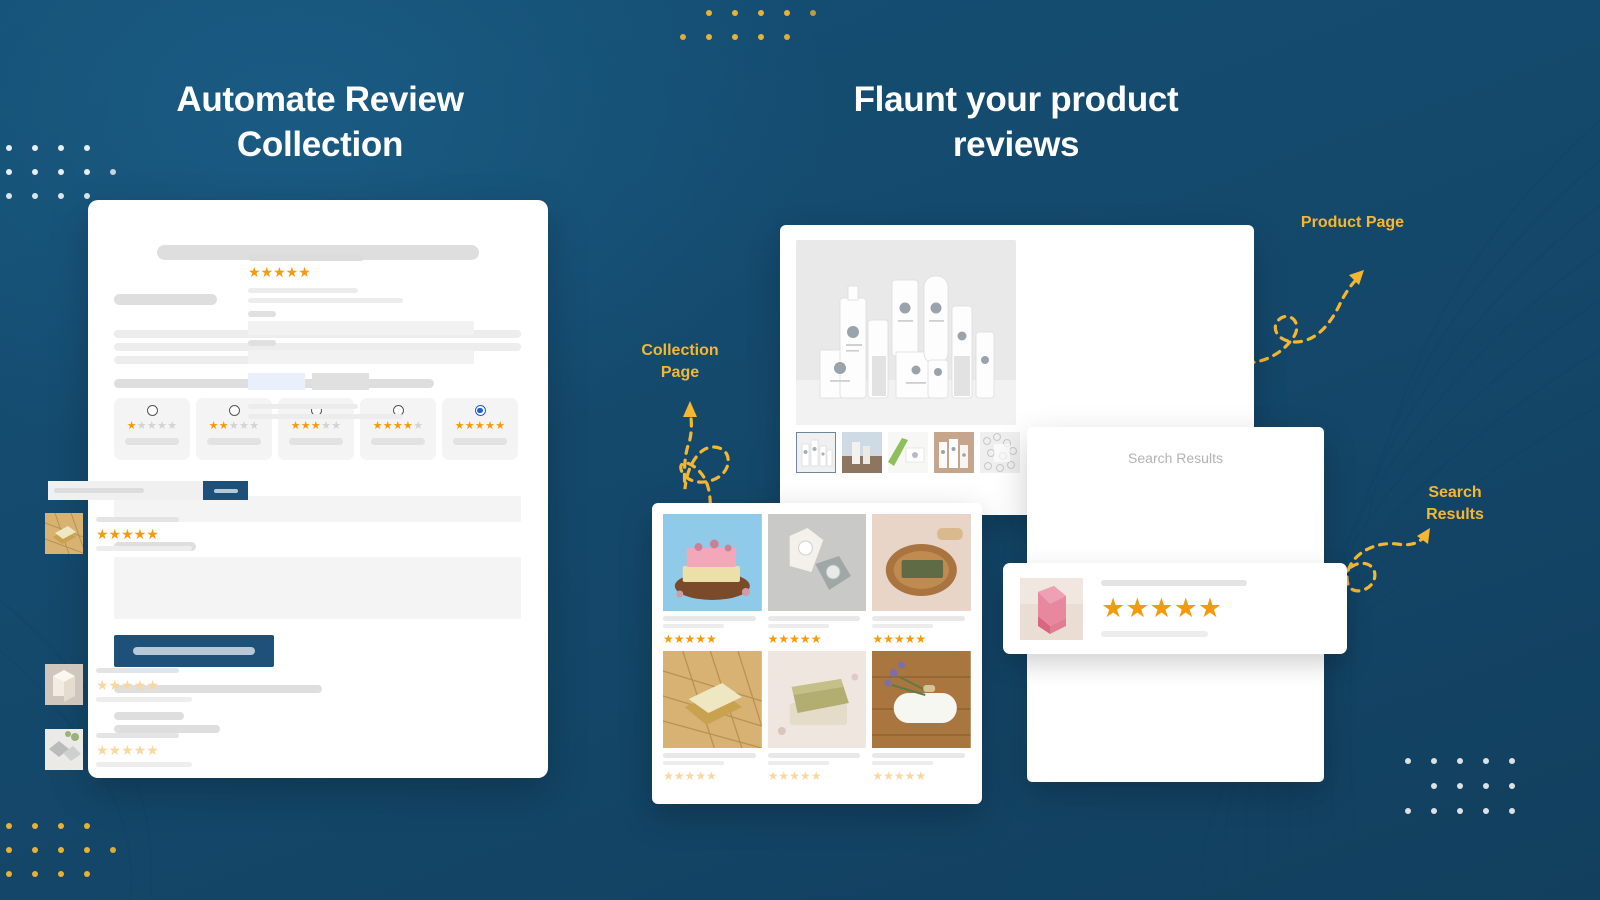  Describe the element at coordinates (817, 648) in the screenshot. I see `collection-product-grid: ★★★★★ ★★★★★ ★★★★★ ★★★★★ ★★★★★ ★★★★★` at that location.